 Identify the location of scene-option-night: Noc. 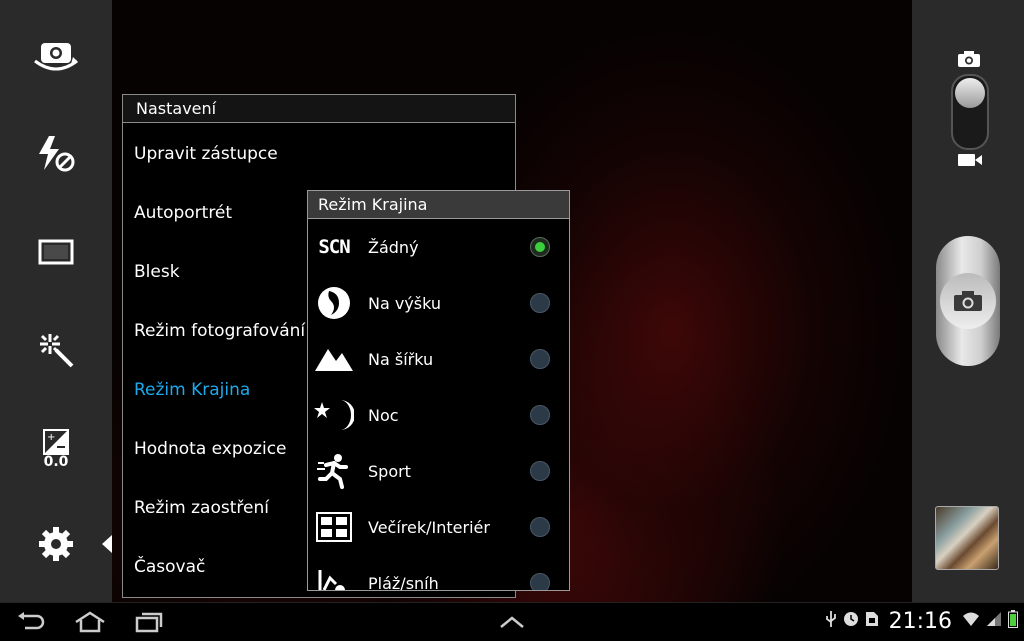
(438, 415).